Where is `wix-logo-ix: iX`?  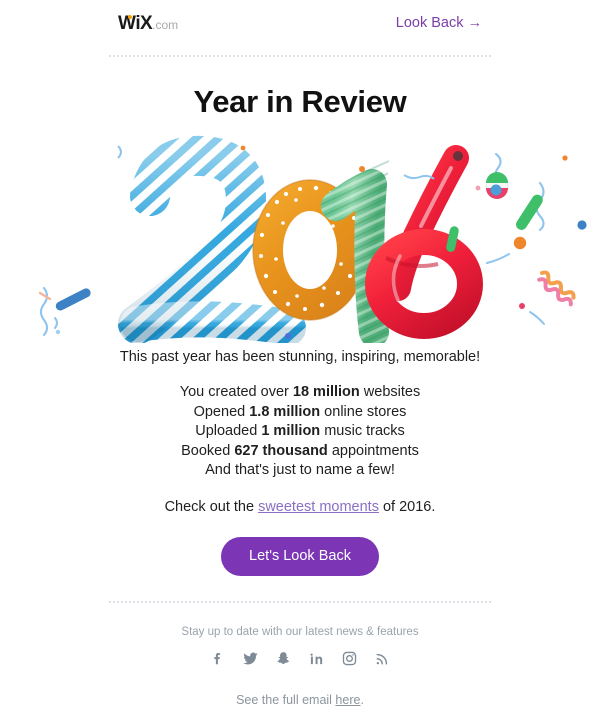 wix-logo-ix: iX is located at coordinates (144, 23).